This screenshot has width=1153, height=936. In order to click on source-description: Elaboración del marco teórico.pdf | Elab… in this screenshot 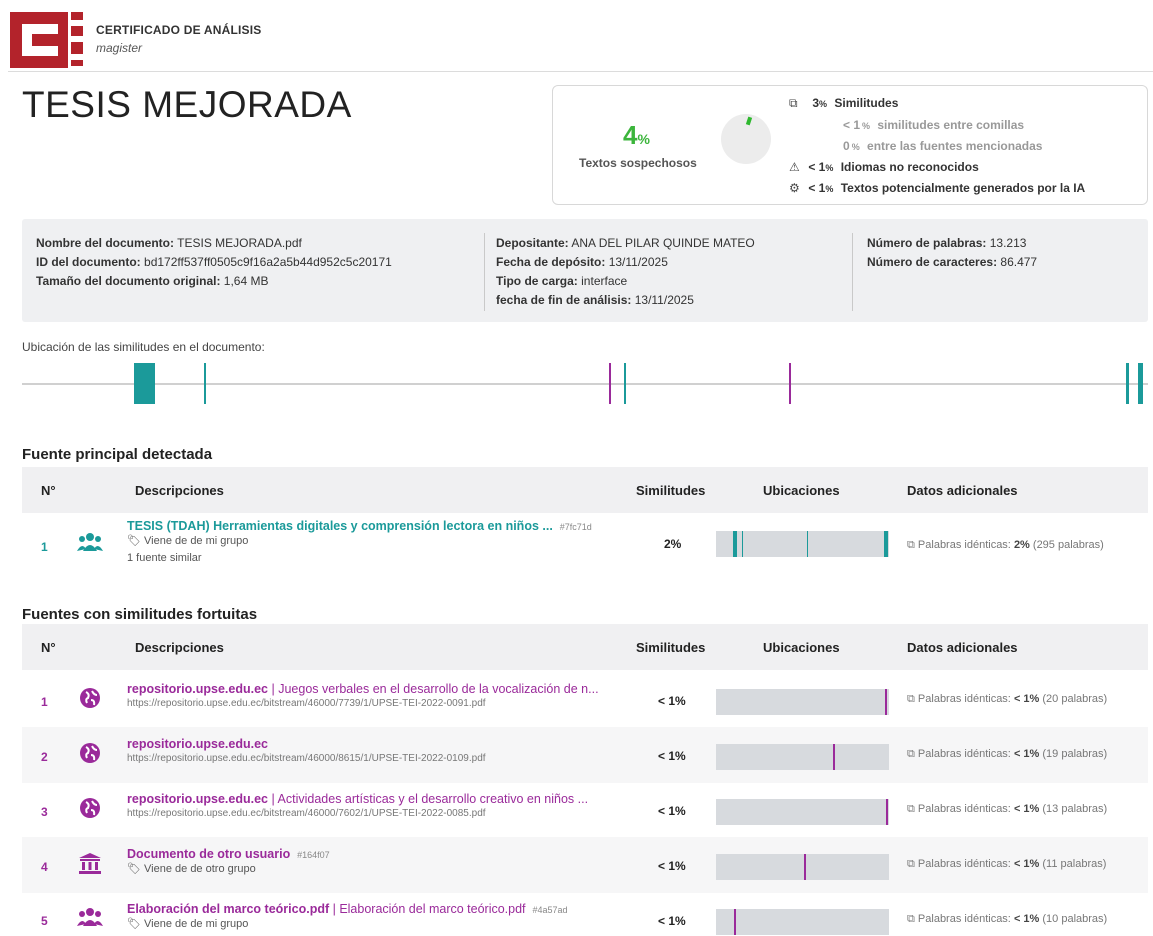, I will do `click(379, 916)`.